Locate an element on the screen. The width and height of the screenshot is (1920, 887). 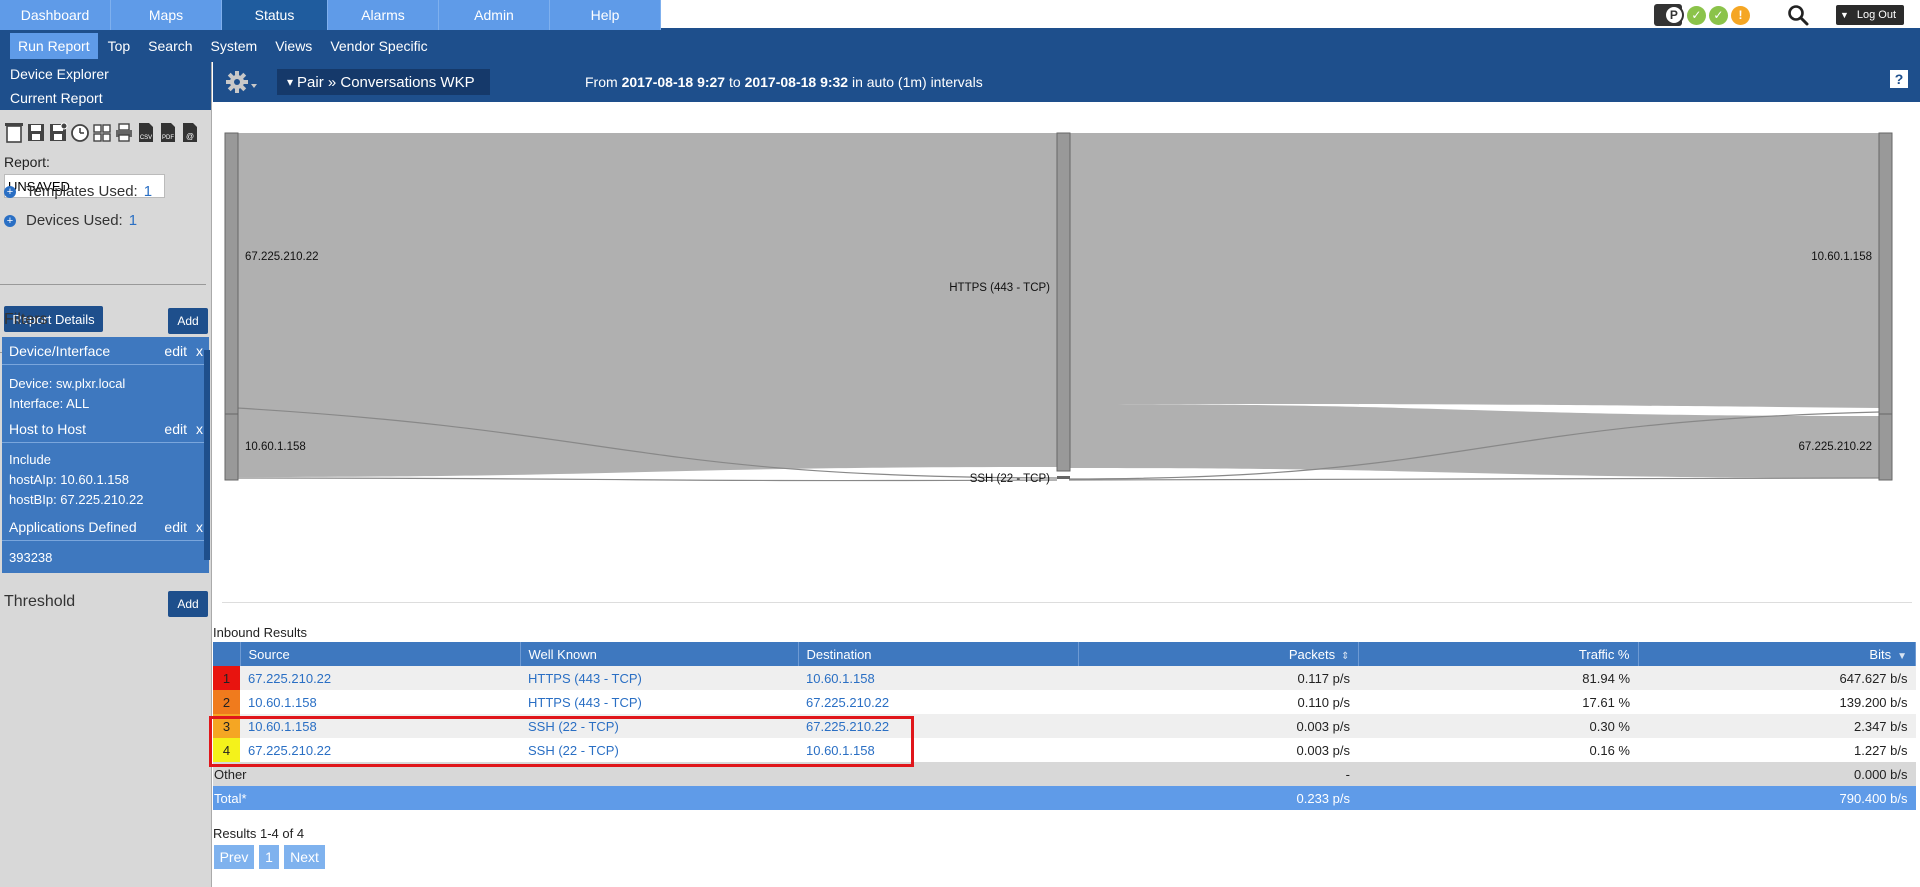
source-header: Source is located at coordinates (380, 654).